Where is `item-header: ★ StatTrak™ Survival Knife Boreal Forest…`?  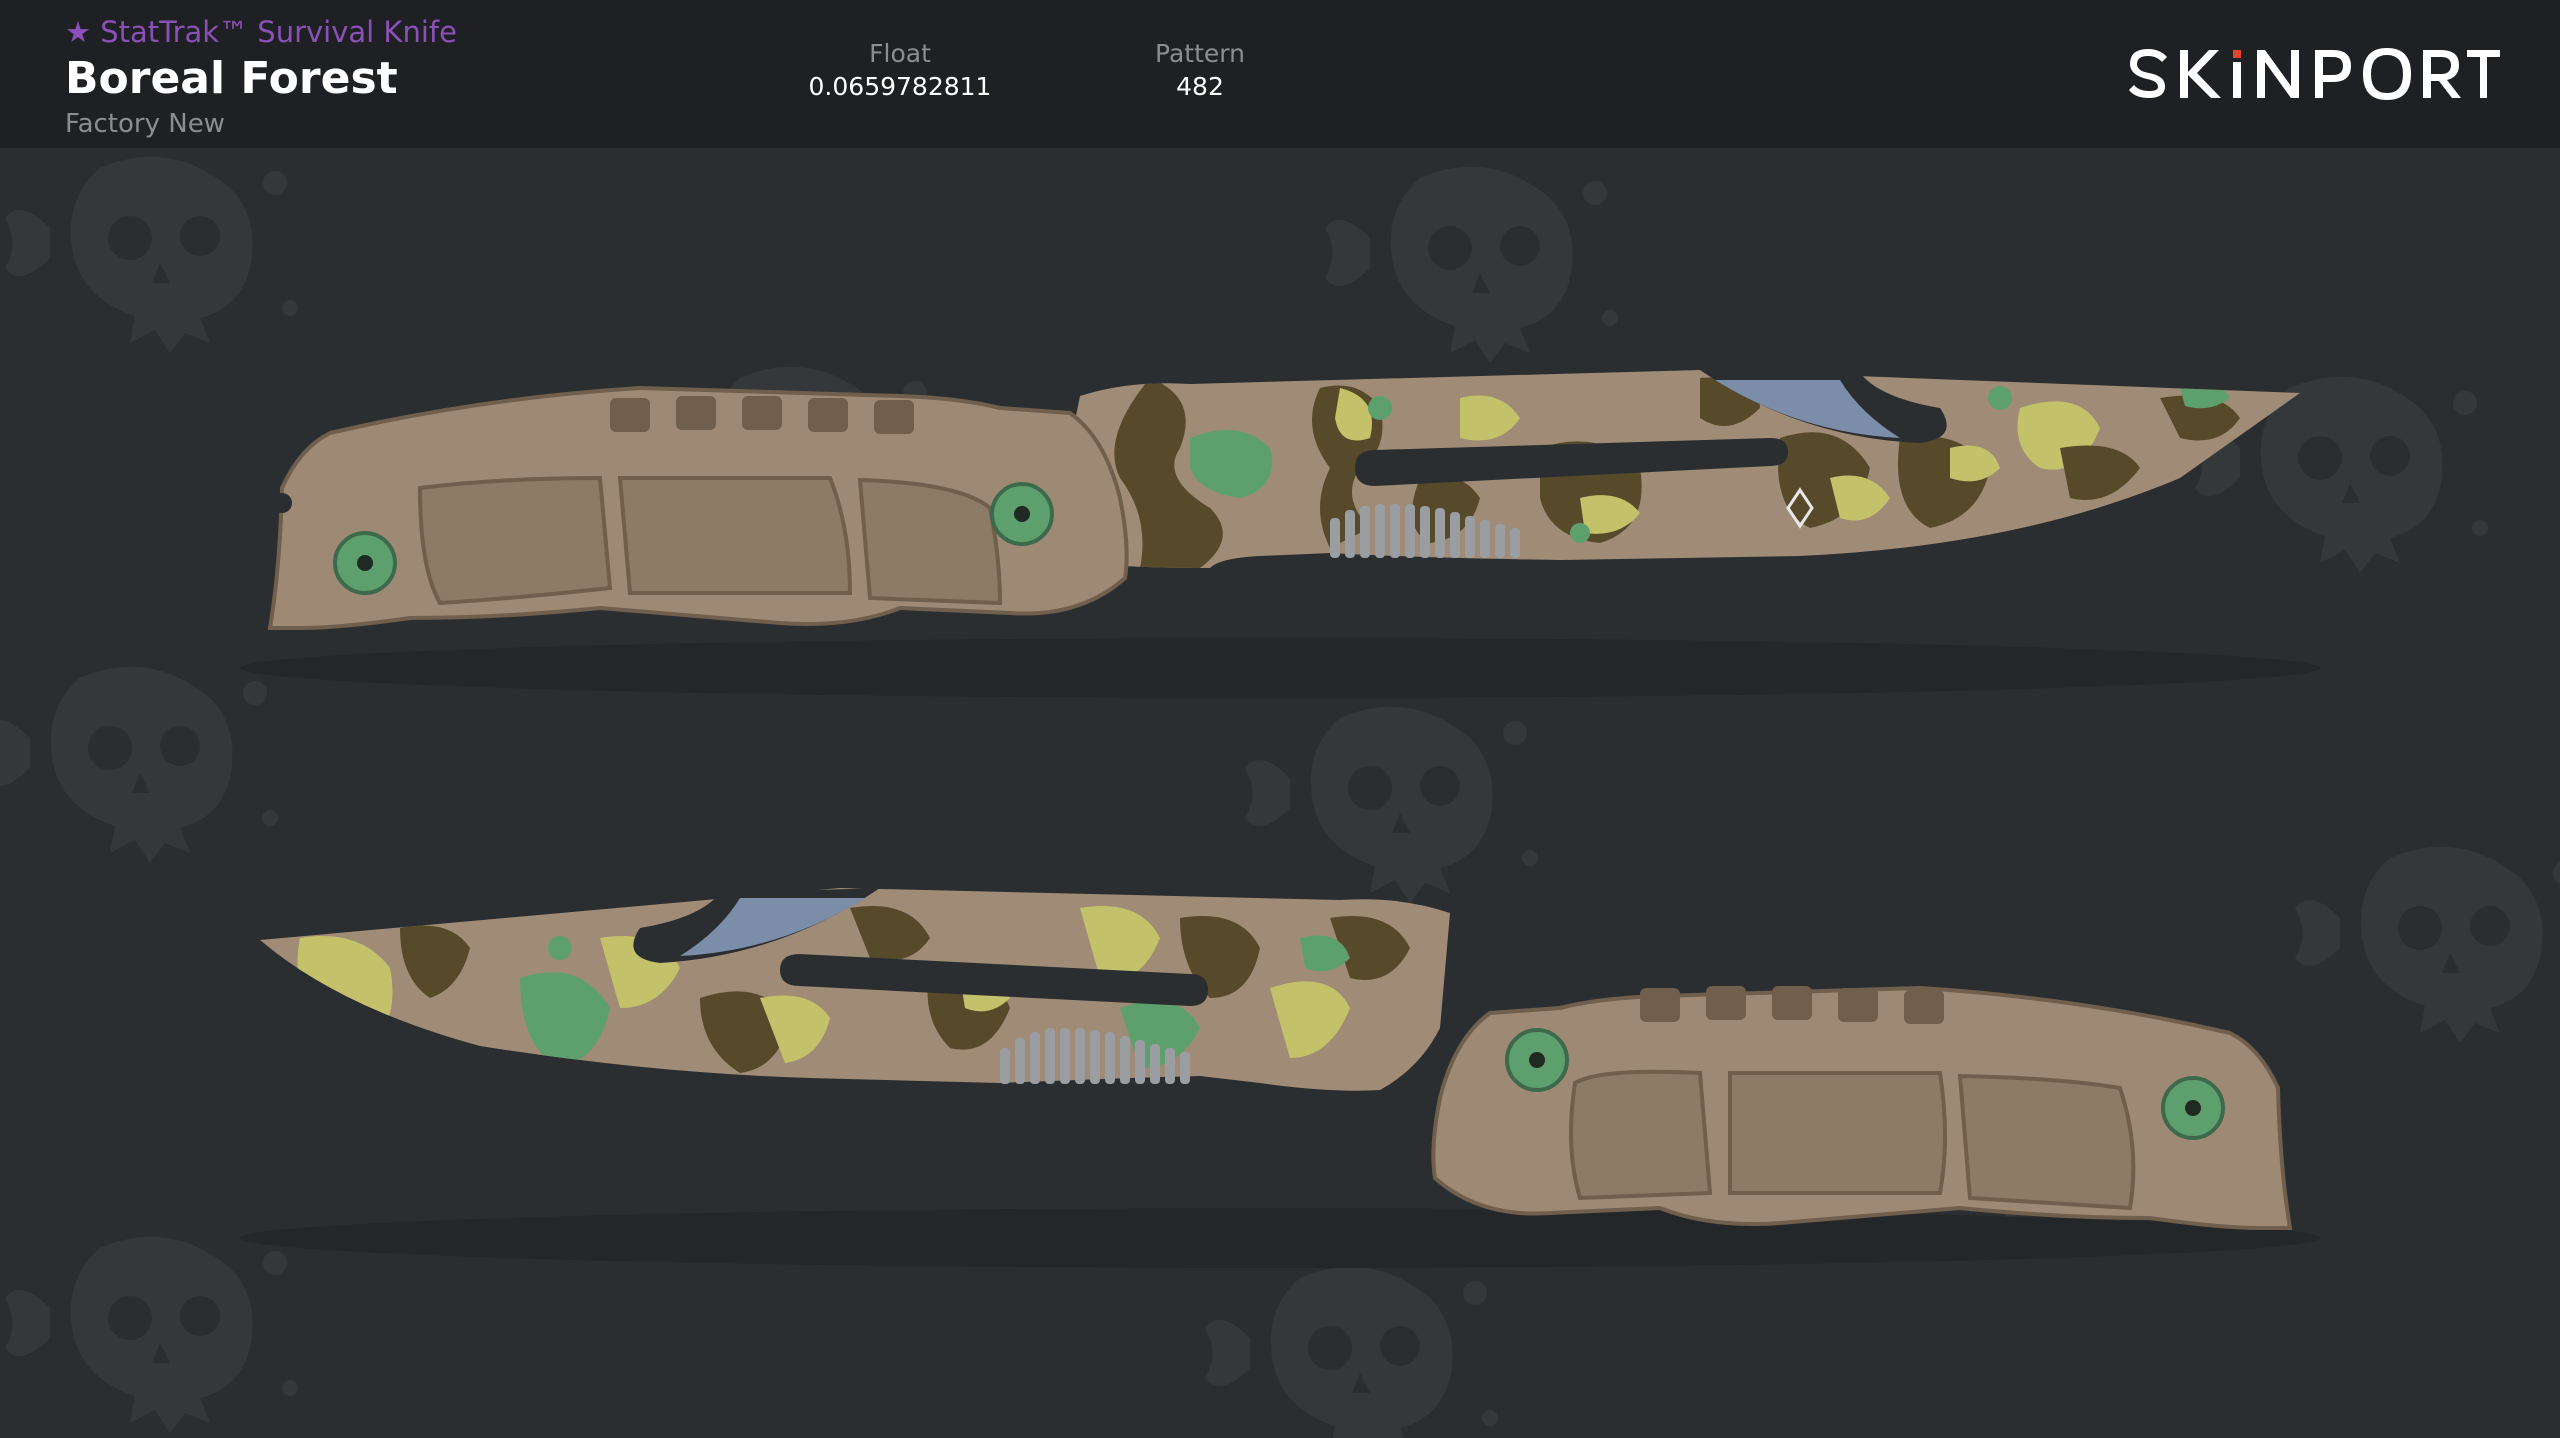 item-header: ★ StatTrak™ Survival Knife Boreal Forest… is located at coordinates (1280, 74).